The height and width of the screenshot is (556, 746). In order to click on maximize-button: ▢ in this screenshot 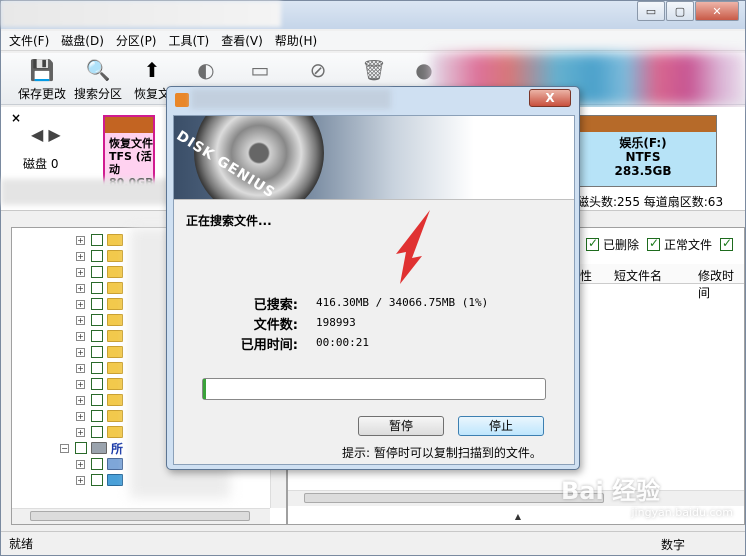, I will do `click(680, 11)`.